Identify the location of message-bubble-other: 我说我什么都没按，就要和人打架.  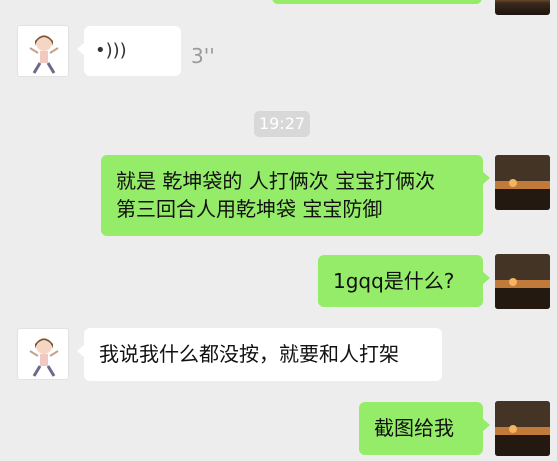
(259, 354).